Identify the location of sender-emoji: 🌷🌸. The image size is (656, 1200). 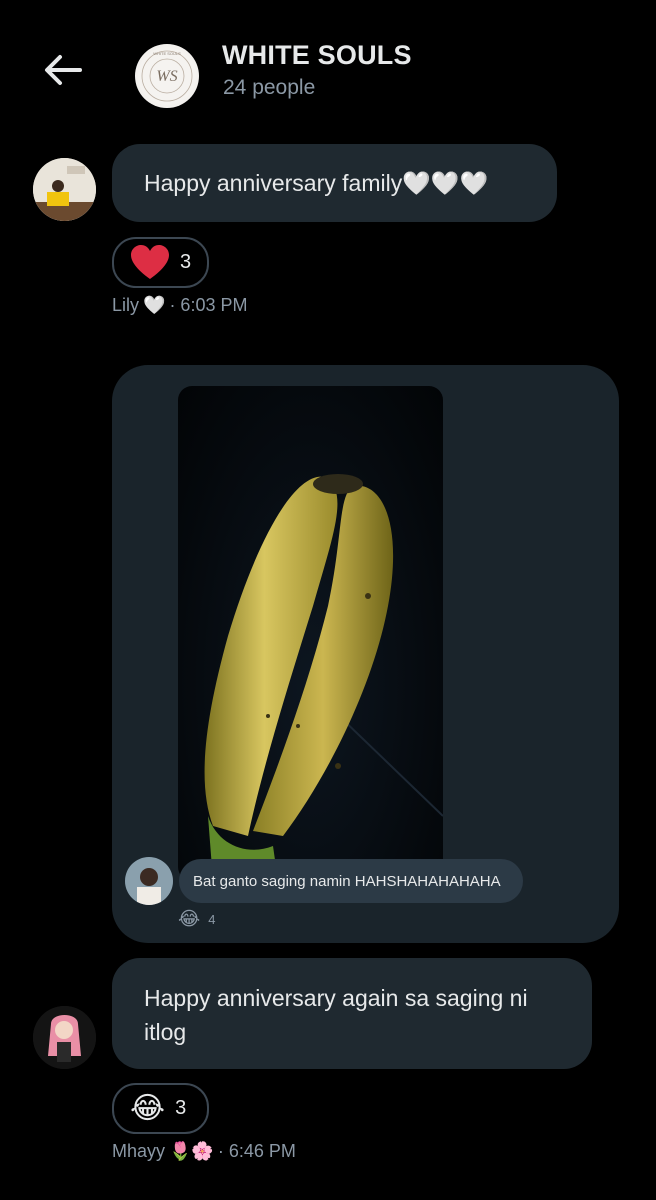
(191, 1151).